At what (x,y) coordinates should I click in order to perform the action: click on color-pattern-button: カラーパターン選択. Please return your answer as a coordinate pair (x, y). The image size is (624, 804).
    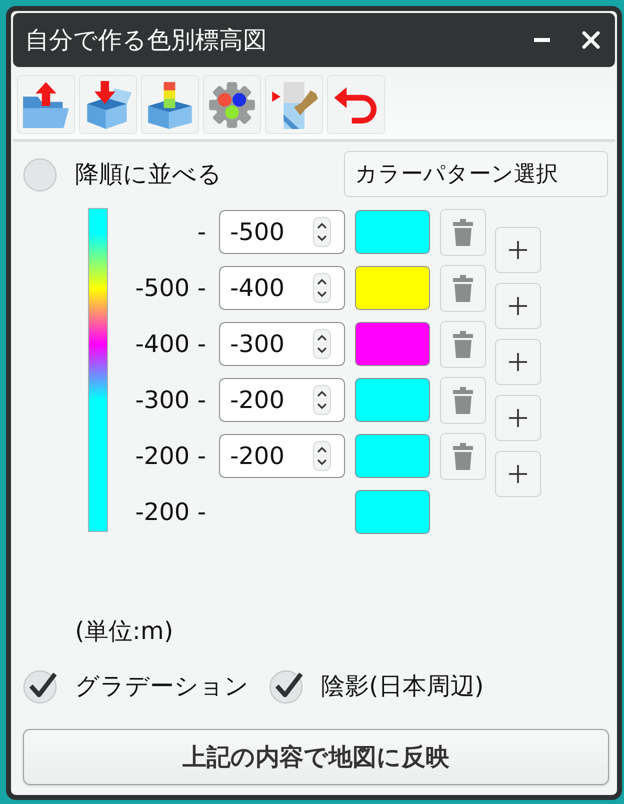
    Looking at the image, I should click on (476, 174).